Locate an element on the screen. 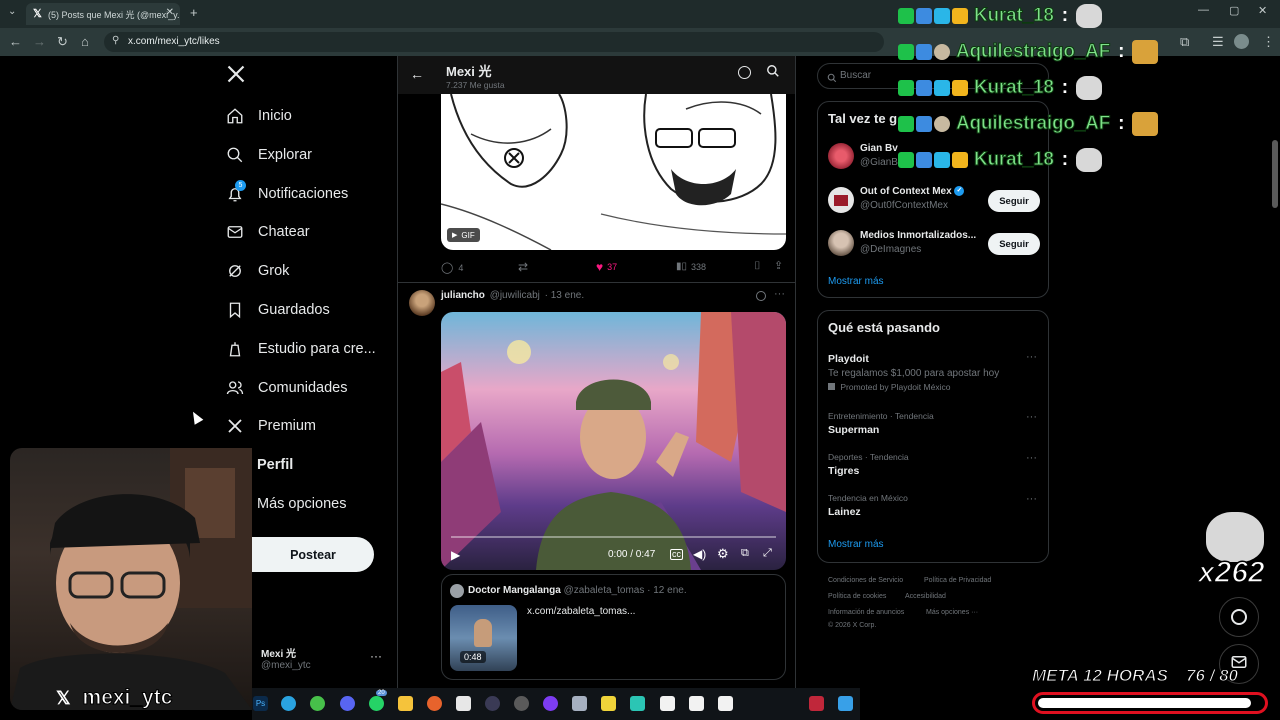  footer-link: Política de cookies is located at coordinates (857, 596).